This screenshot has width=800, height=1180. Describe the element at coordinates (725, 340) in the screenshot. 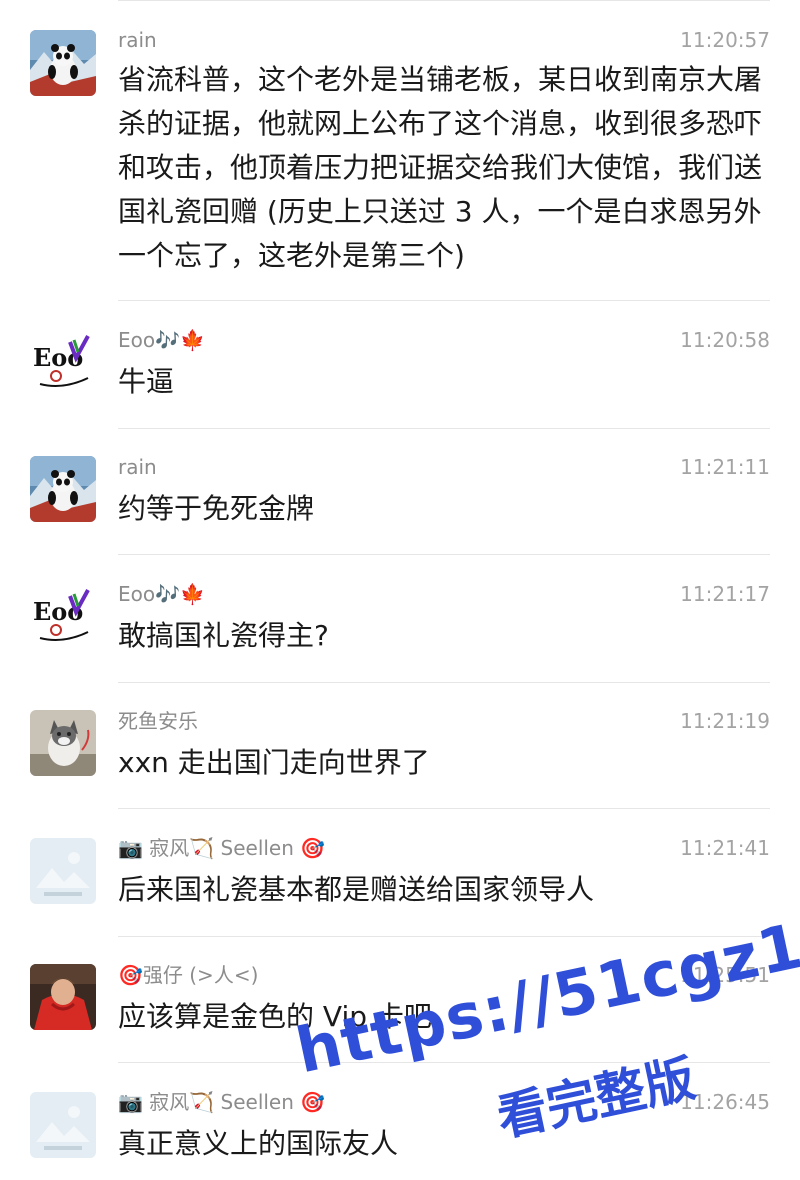

I see `message-time: 11:20:58` at that location.